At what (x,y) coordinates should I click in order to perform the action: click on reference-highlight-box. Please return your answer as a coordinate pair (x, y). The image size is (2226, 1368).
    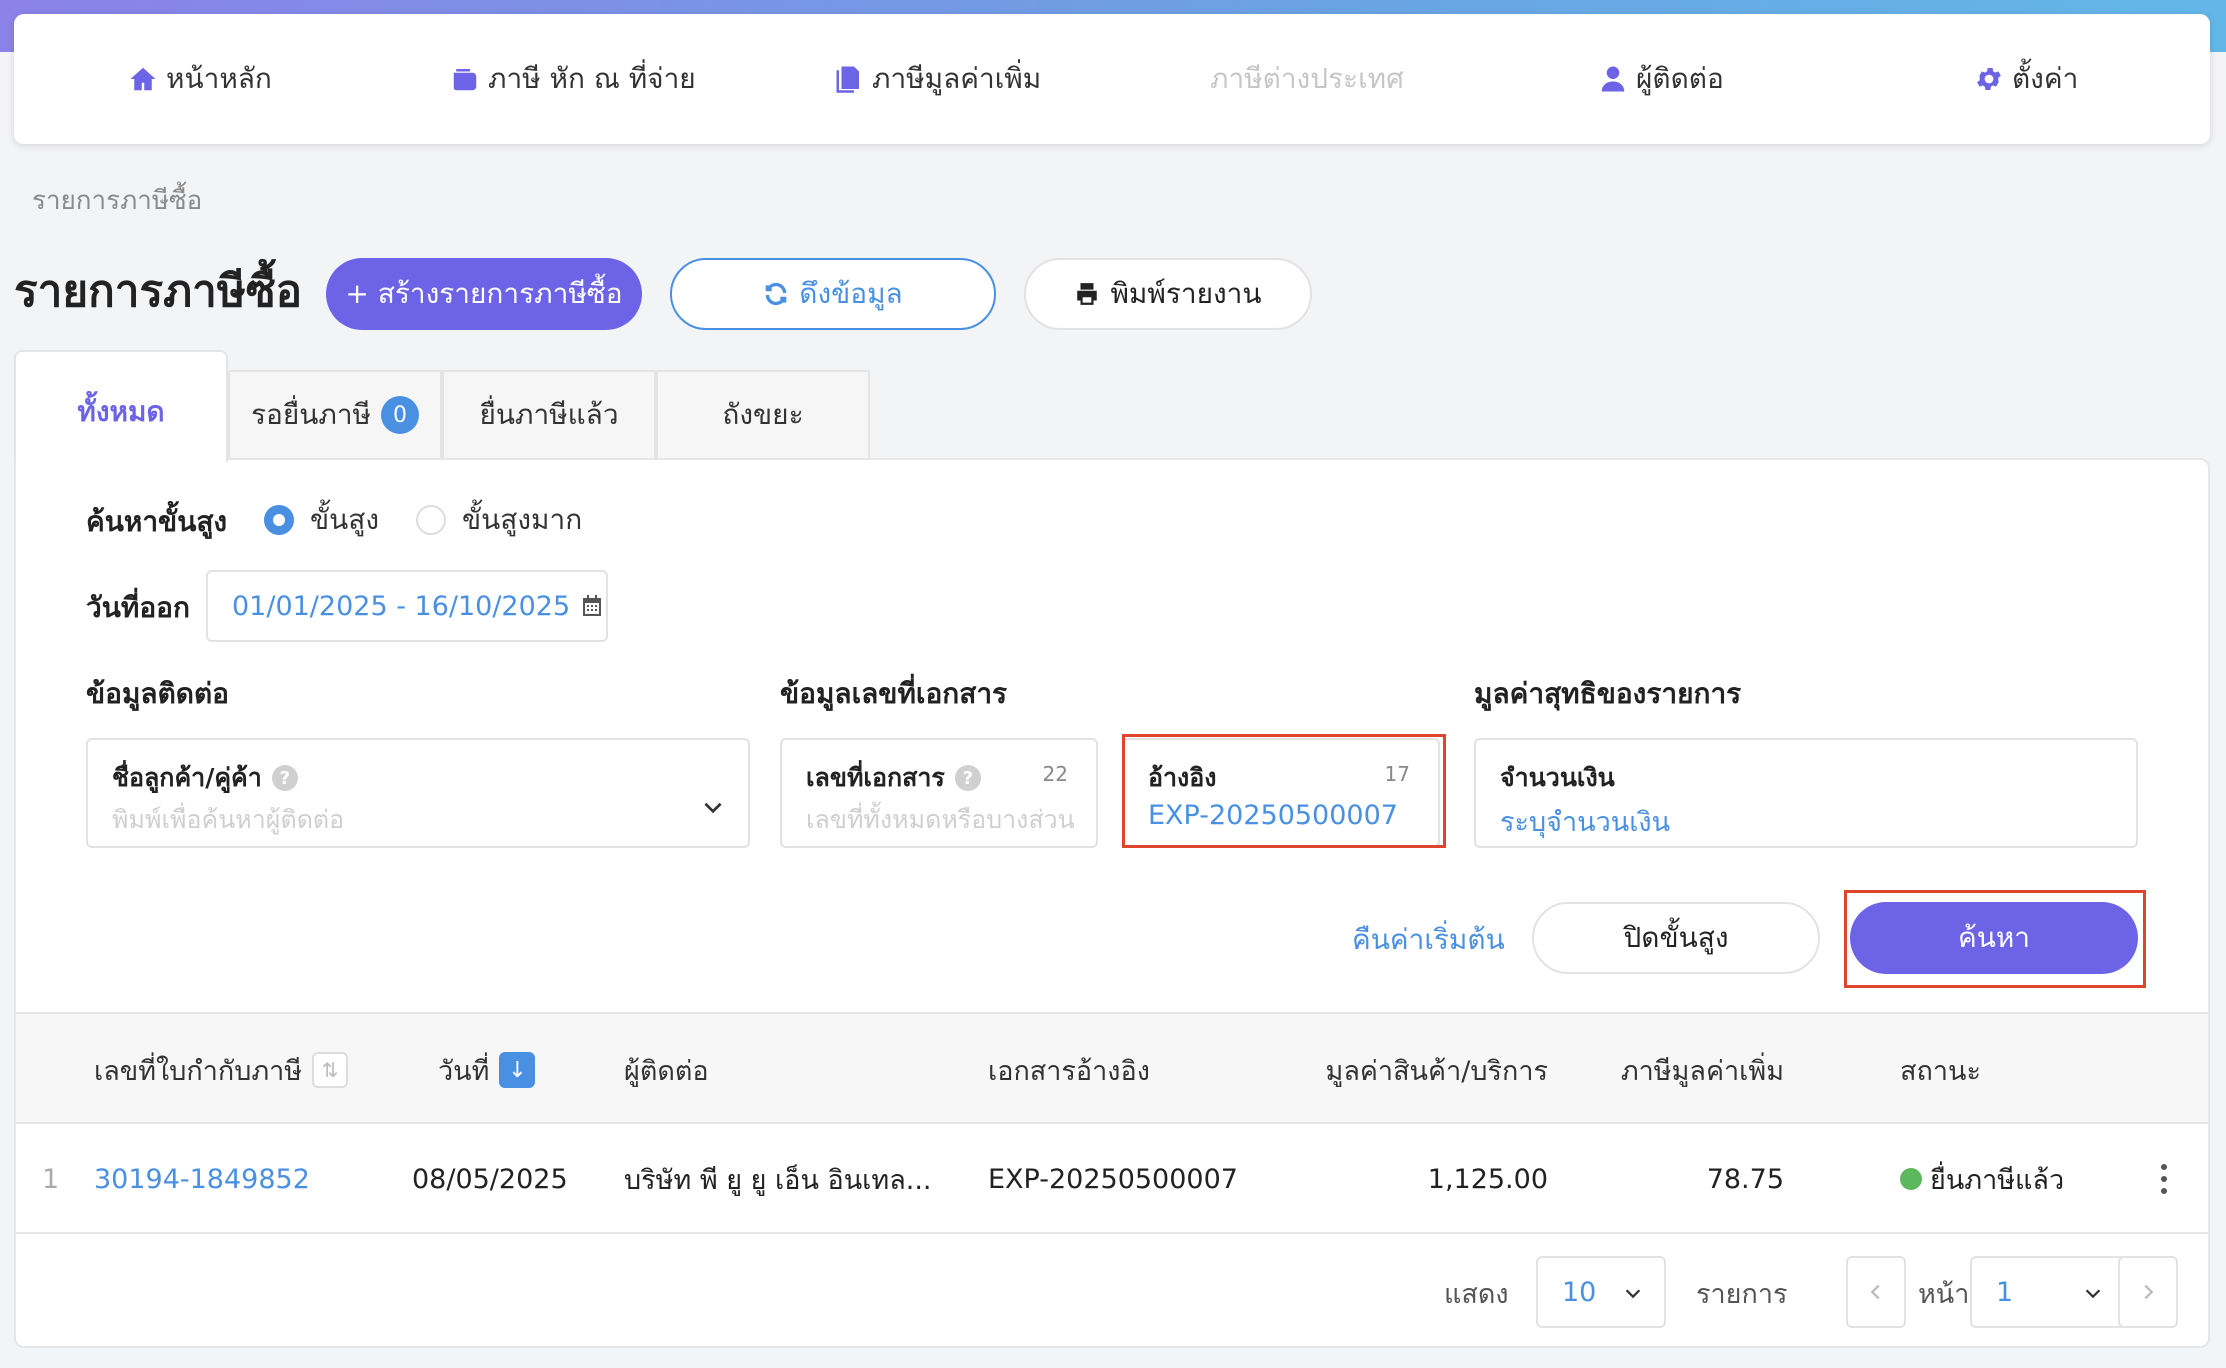
    Looking at the image, I should click on (1284, 791).